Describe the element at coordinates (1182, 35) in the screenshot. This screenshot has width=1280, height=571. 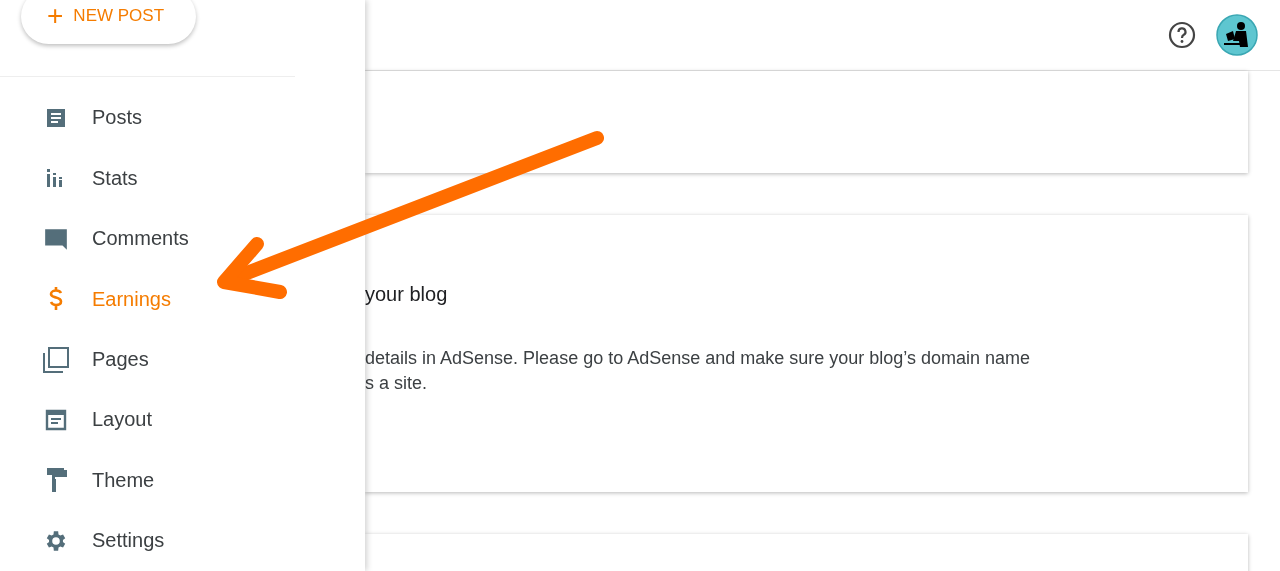
I see `help-icon` at that location.